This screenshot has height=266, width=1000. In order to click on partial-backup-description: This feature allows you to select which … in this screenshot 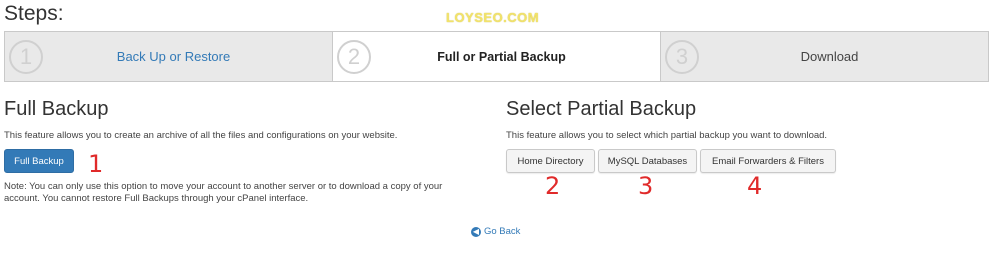, I will do `click(667, 135)`.